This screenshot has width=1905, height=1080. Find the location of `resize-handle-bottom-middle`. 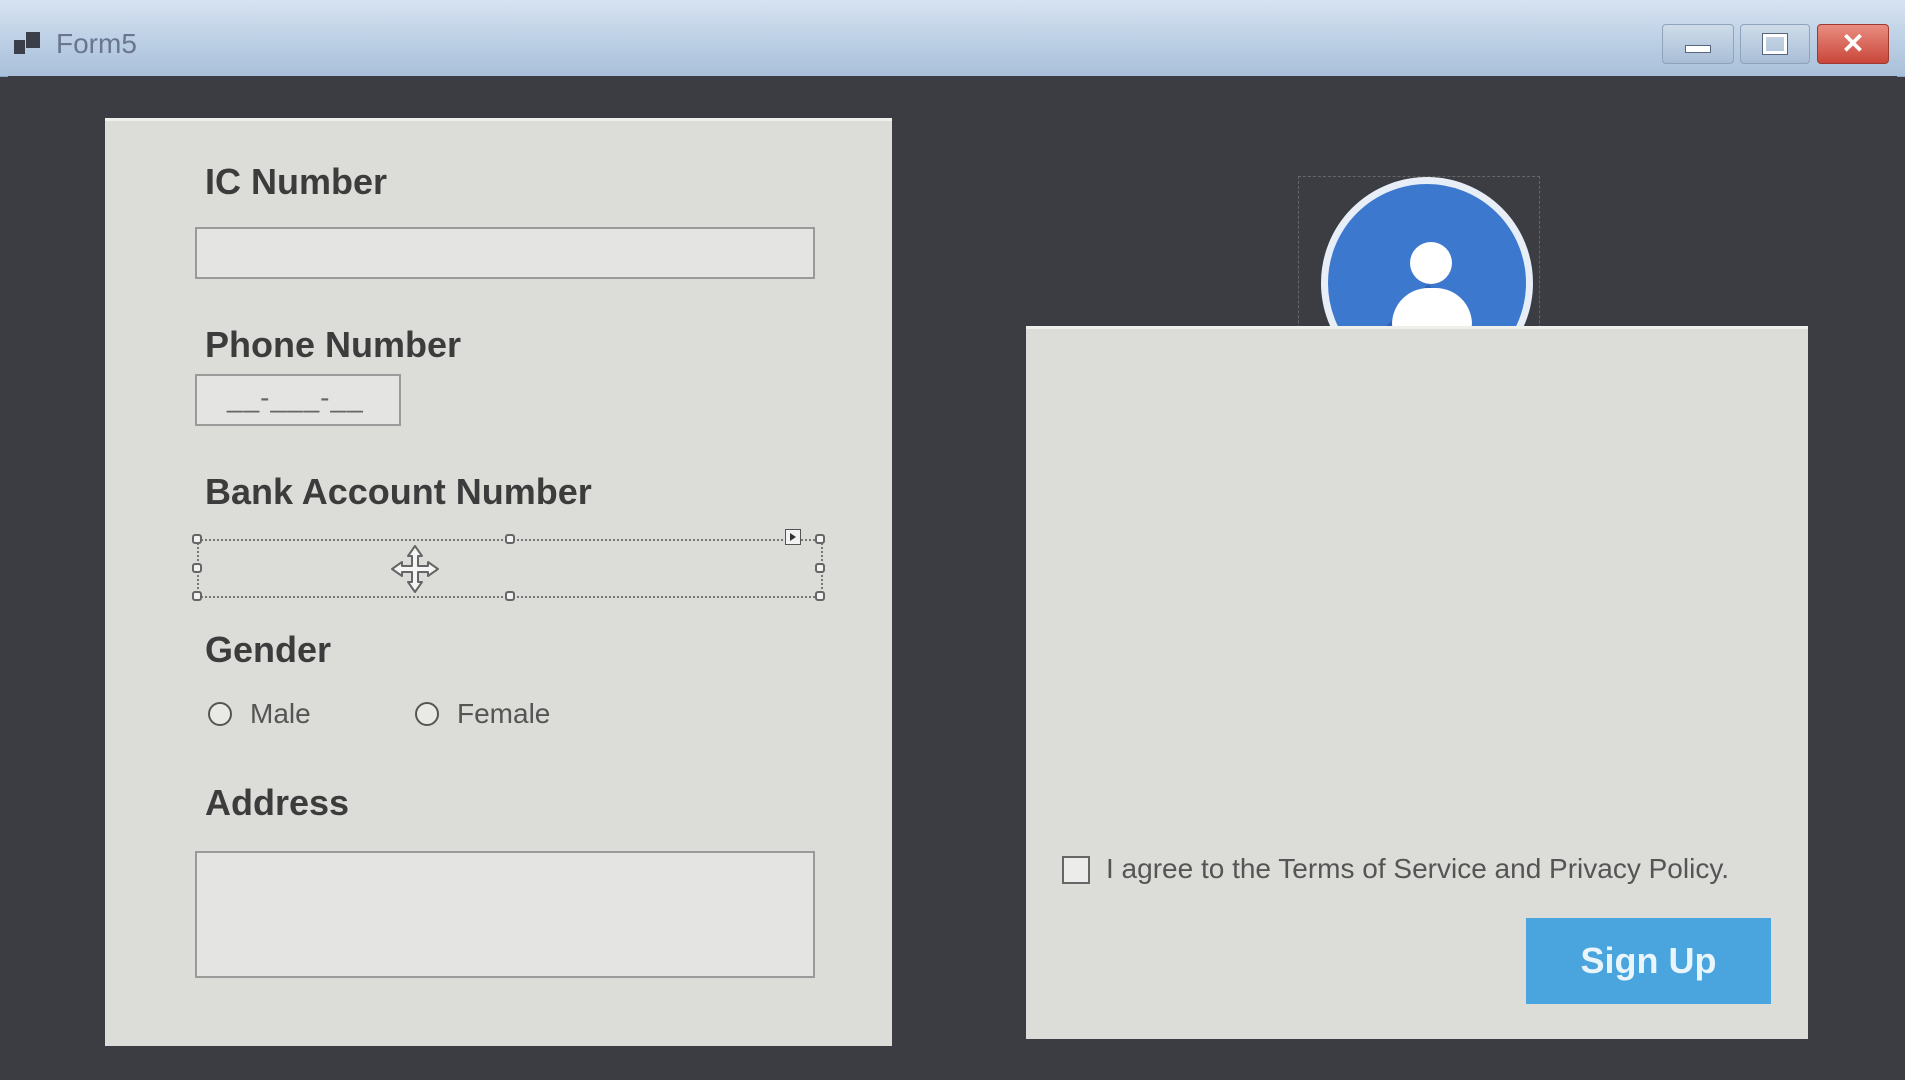

resize-handle-bottom-middle is located at coordinates (510, 596).